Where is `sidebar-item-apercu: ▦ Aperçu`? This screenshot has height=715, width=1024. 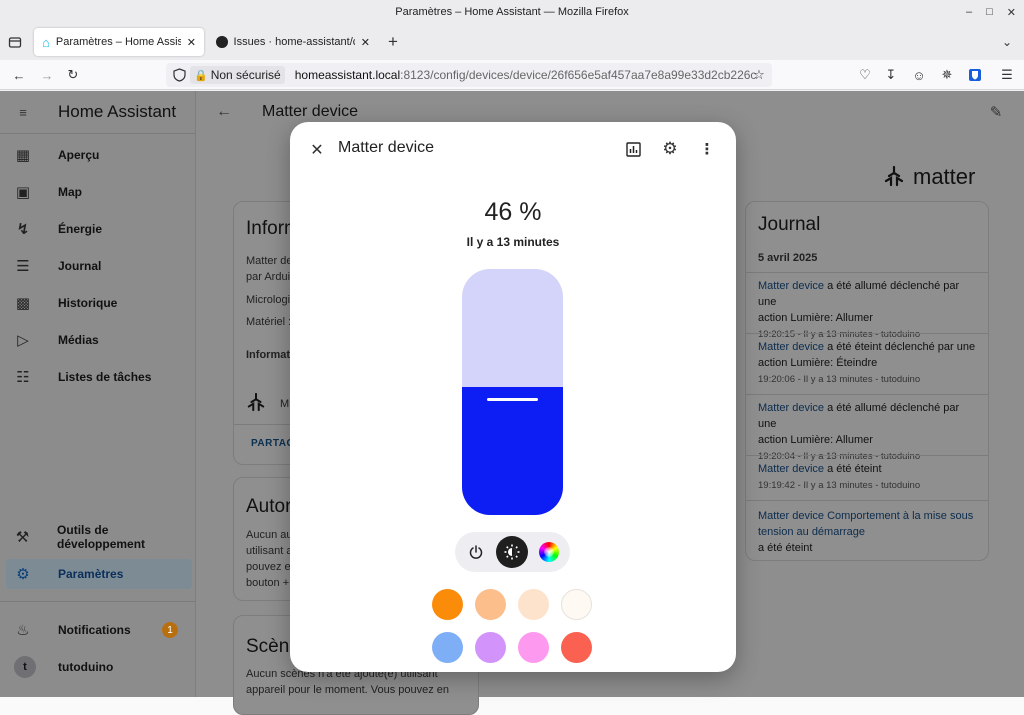
sidebar-item-apercu: ▦ Aperçu is located at coordinates (99, 155).